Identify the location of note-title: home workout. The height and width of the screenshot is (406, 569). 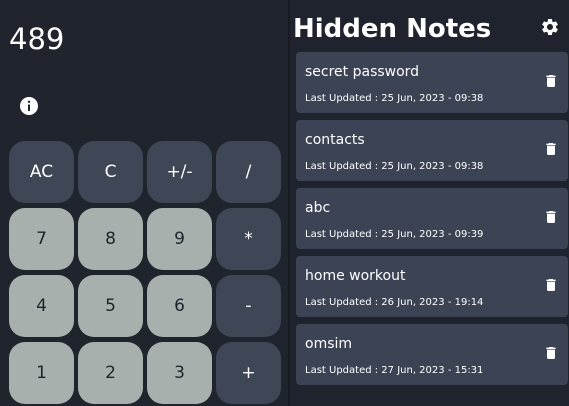
(355, 276).